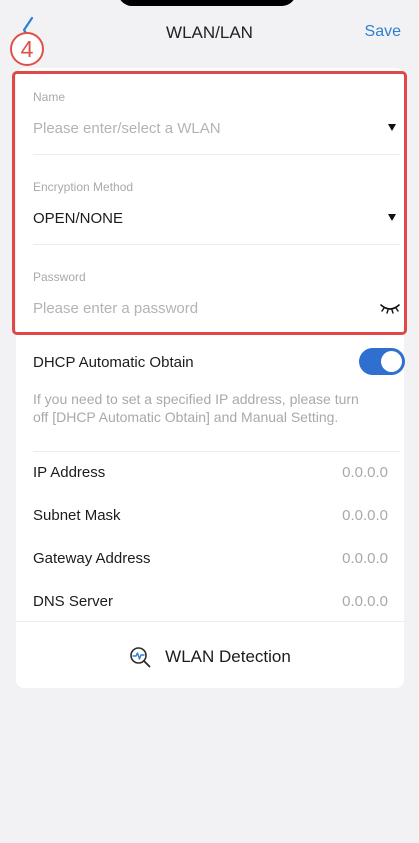  Describe the element at coordinates (49, 97) in the screenshot. I see `name-label: Name` at that location.